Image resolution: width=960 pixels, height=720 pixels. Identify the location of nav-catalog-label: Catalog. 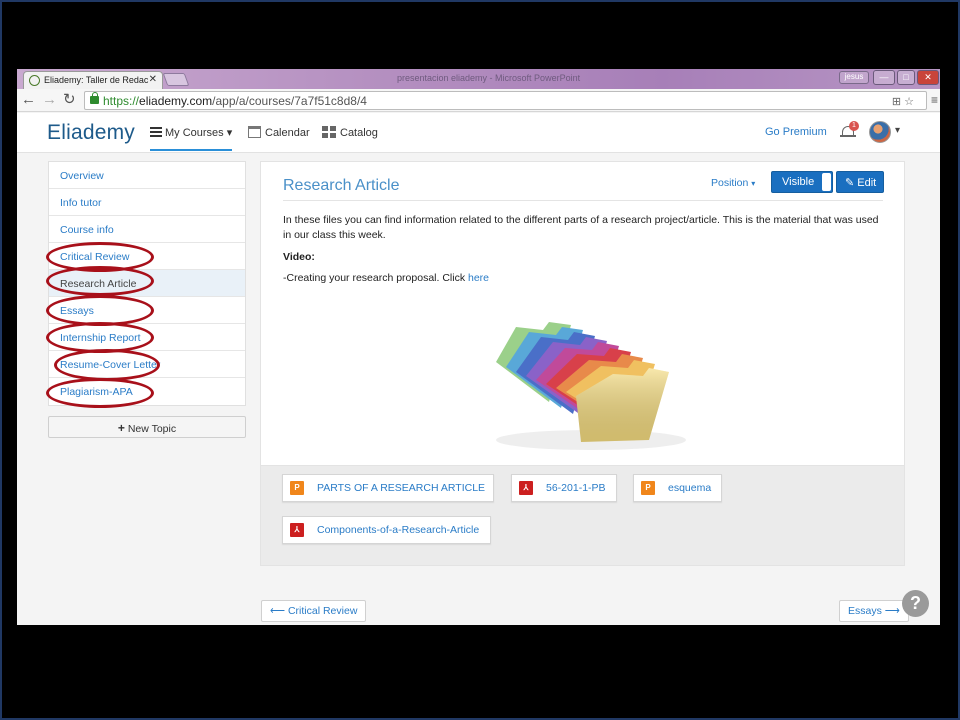
(359, 133).